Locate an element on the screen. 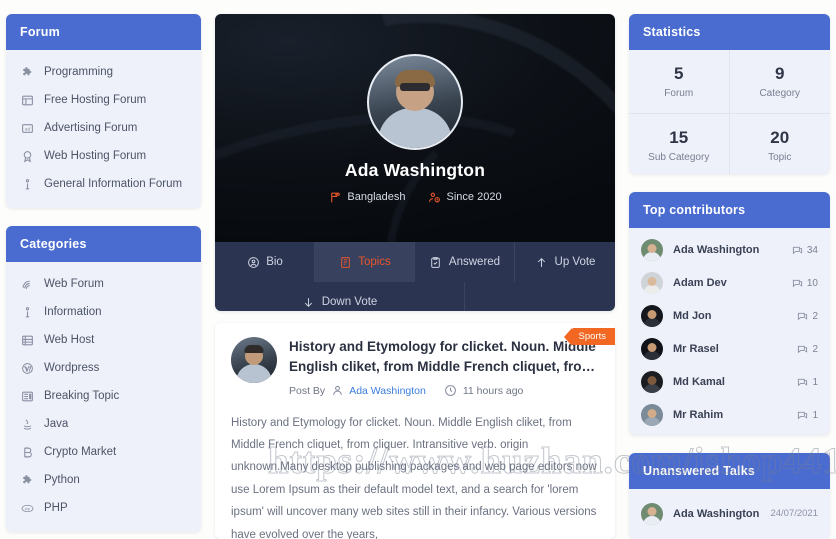 This screenshot has width=836, height=539. contributor-count: 1 is located at coordinates (807, 382).